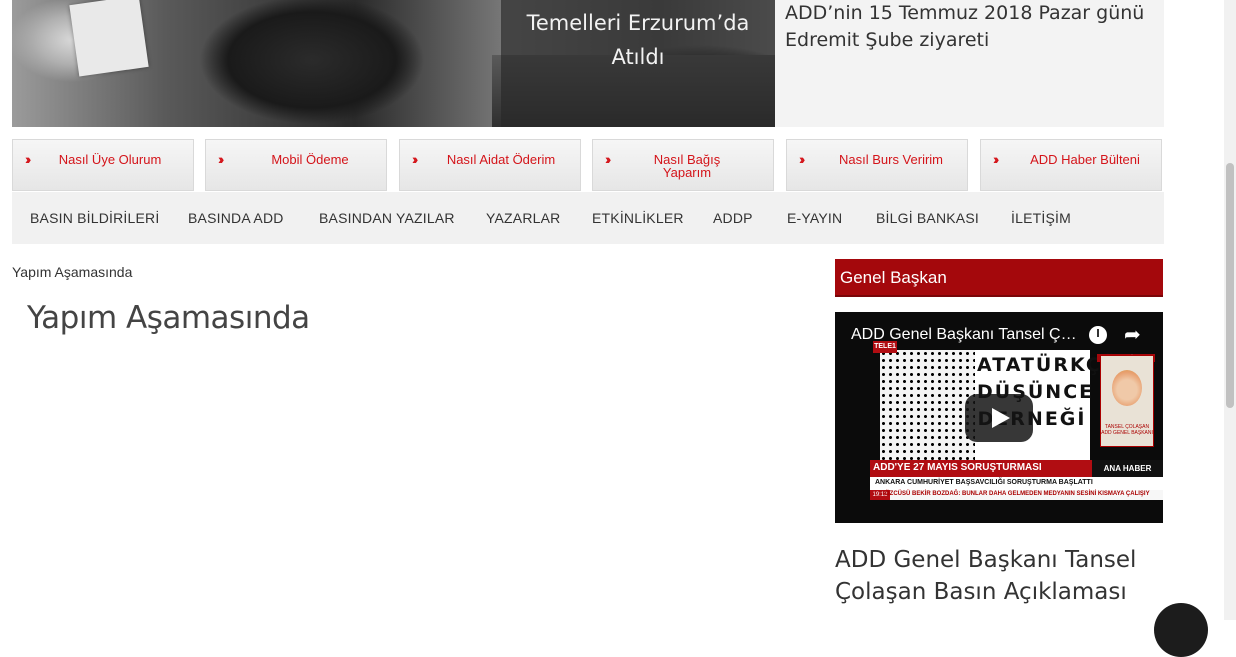 Image resolution: width=1236 pixels, height=657 pixels. I want to click on quick-link-label: Mobil Ödeme, so click(310, 159).